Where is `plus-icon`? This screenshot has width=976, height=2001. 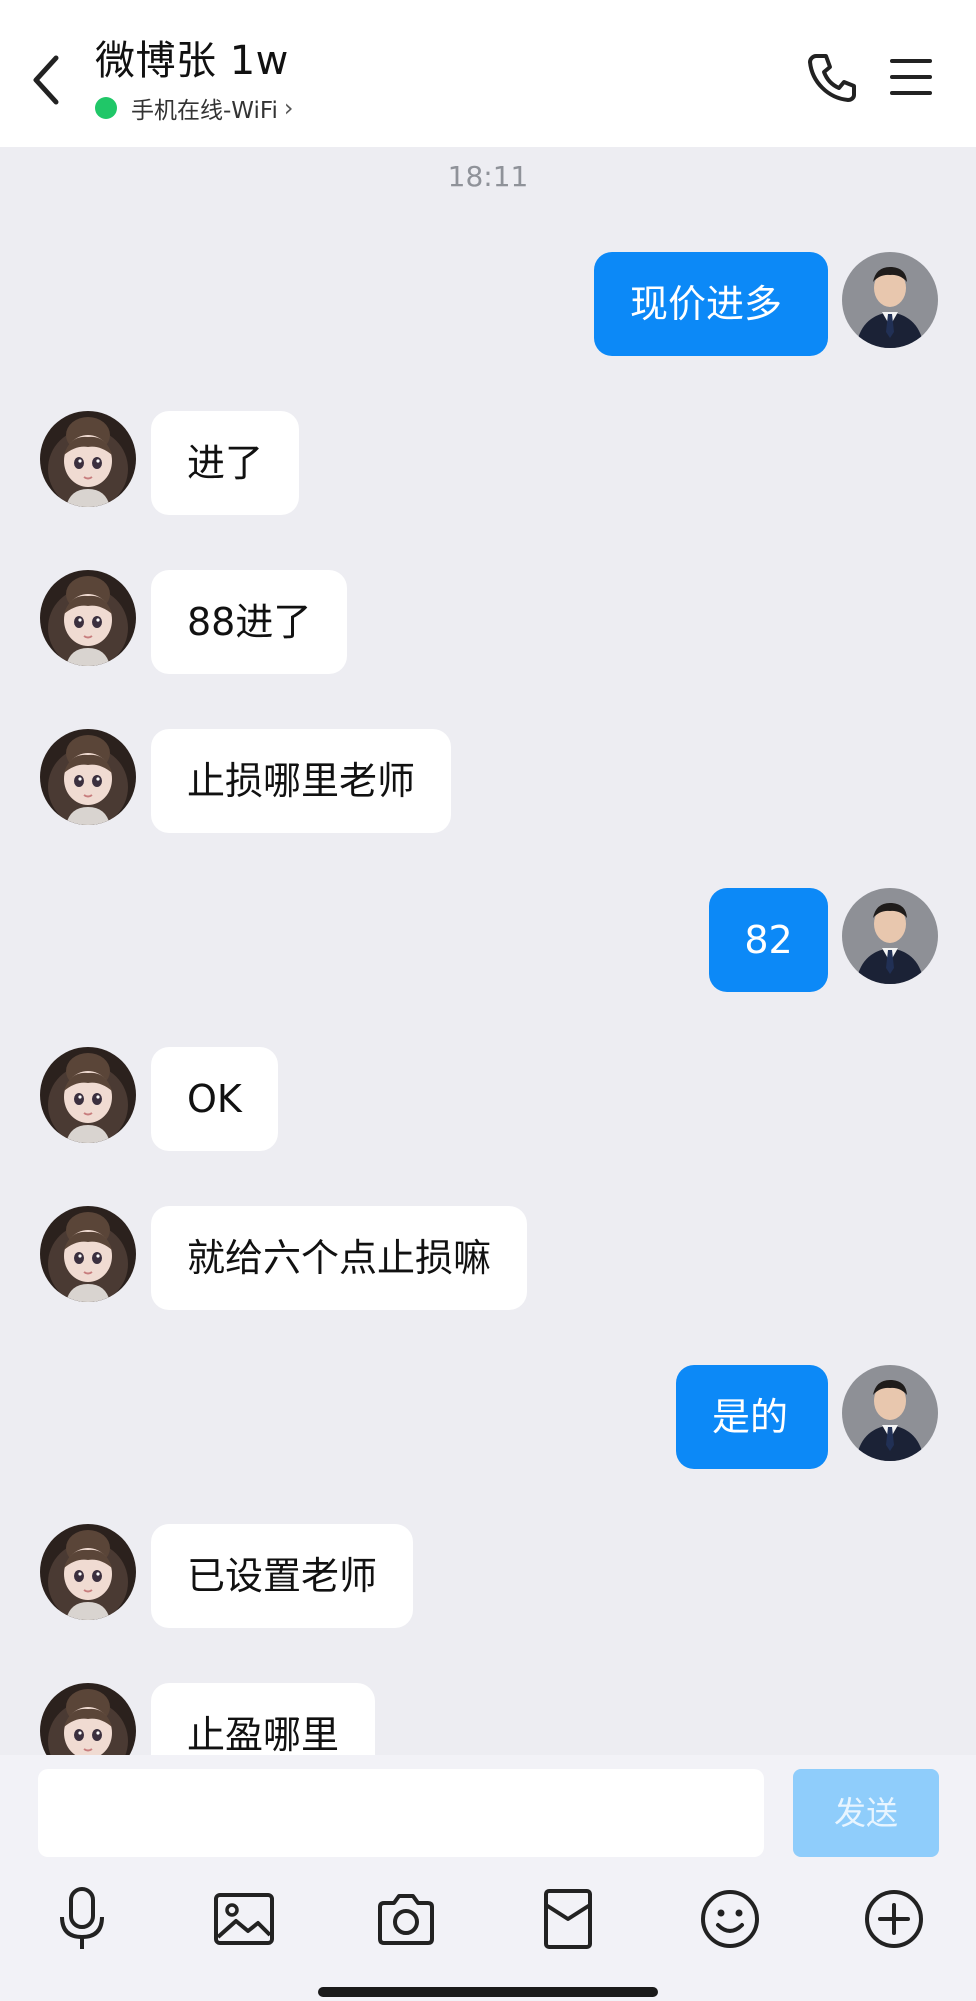 plus-icon is located at coordinates (894, 1919).